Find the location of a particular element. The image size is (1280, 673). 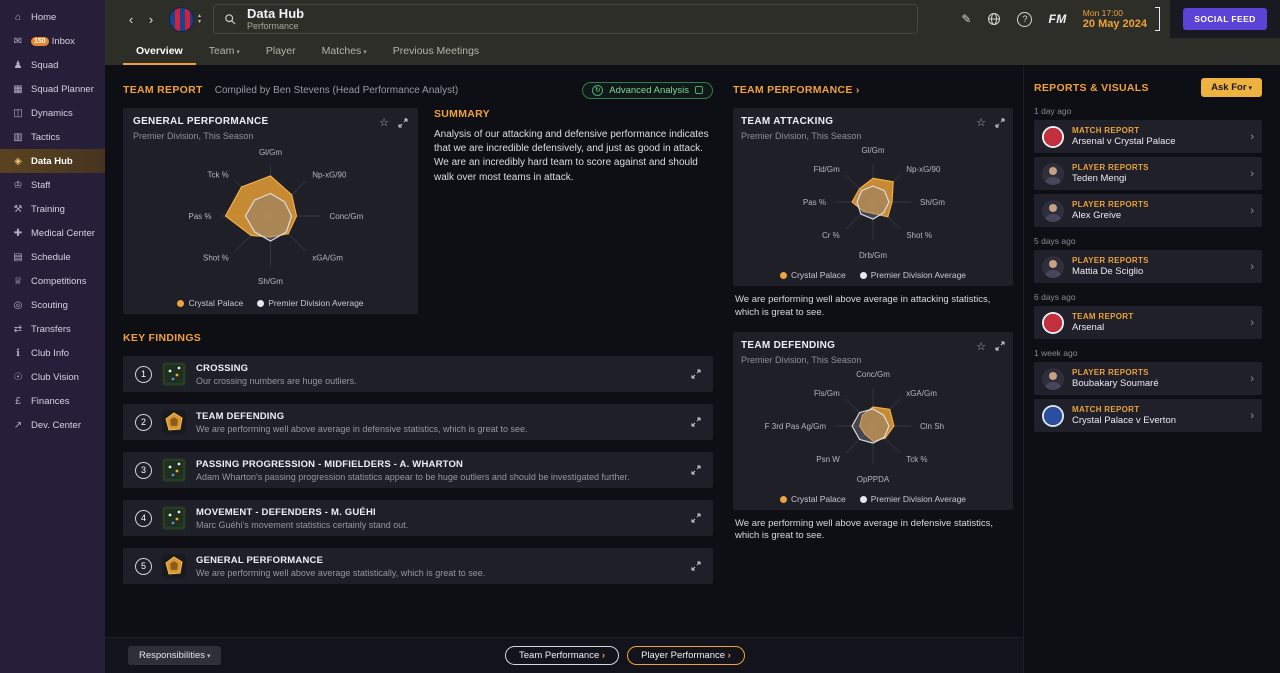

report-item-mattia-de-sciglio: PLAYER REPORTS Mattia De Sciglio is located at coordinates (1148, 266).